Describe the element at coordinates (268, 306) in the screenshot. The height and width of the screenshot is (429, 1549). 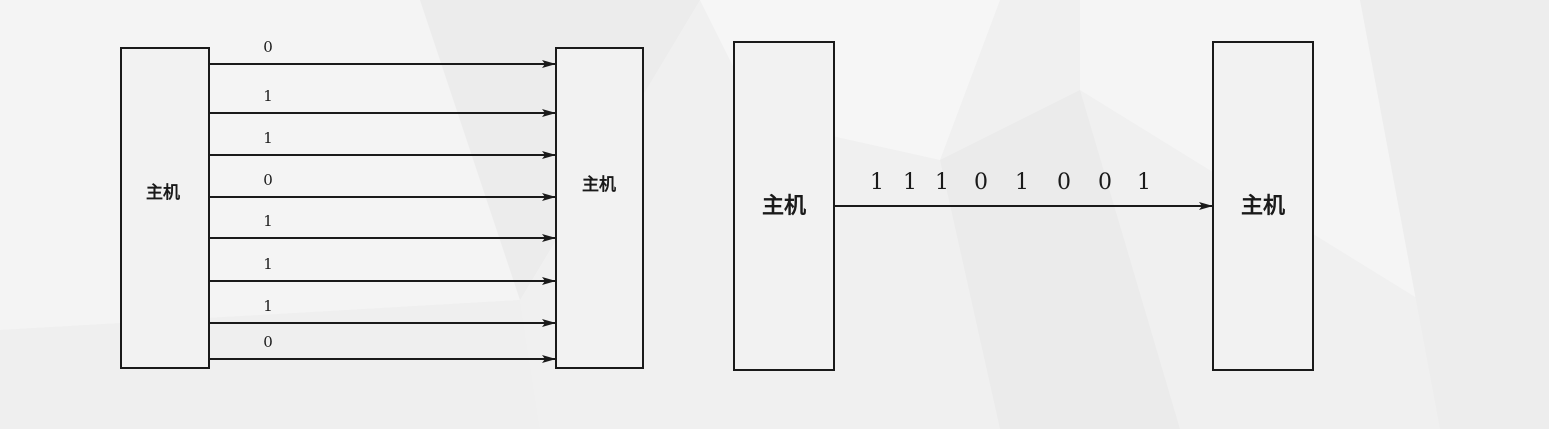
I see `parallel-bit-label-7: 1` at that location.